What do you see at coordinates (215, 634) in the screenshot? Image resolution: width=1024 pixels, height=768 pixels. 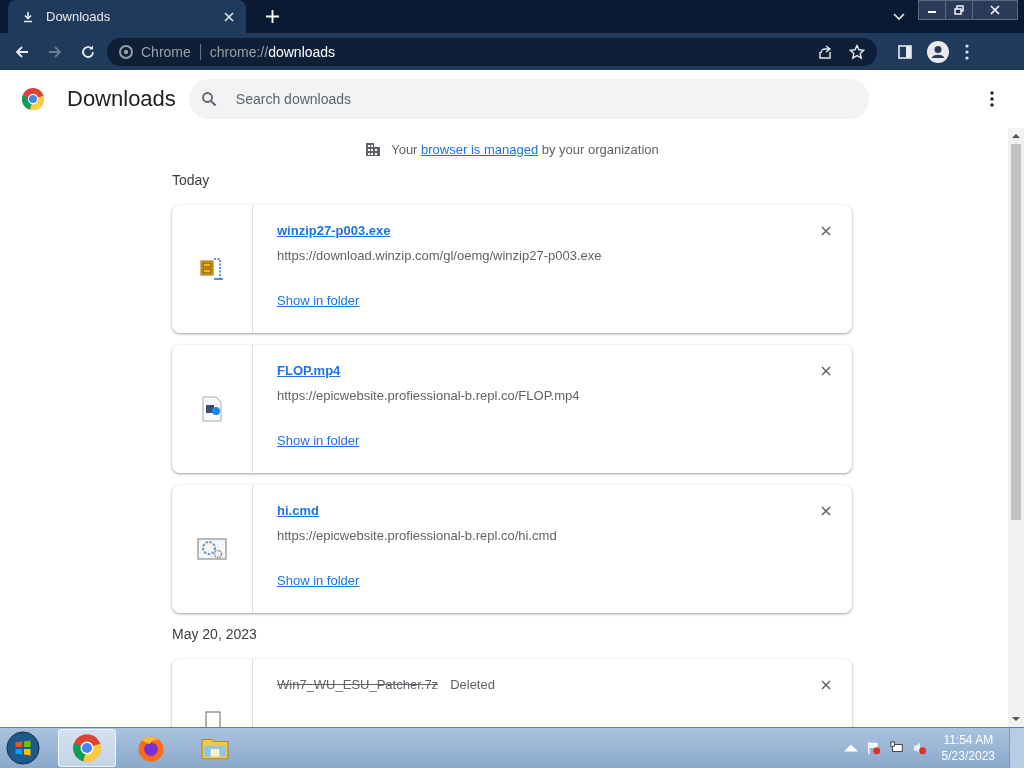 I see `date-heading: May 20, 2023` at bounding box center [215, 634].